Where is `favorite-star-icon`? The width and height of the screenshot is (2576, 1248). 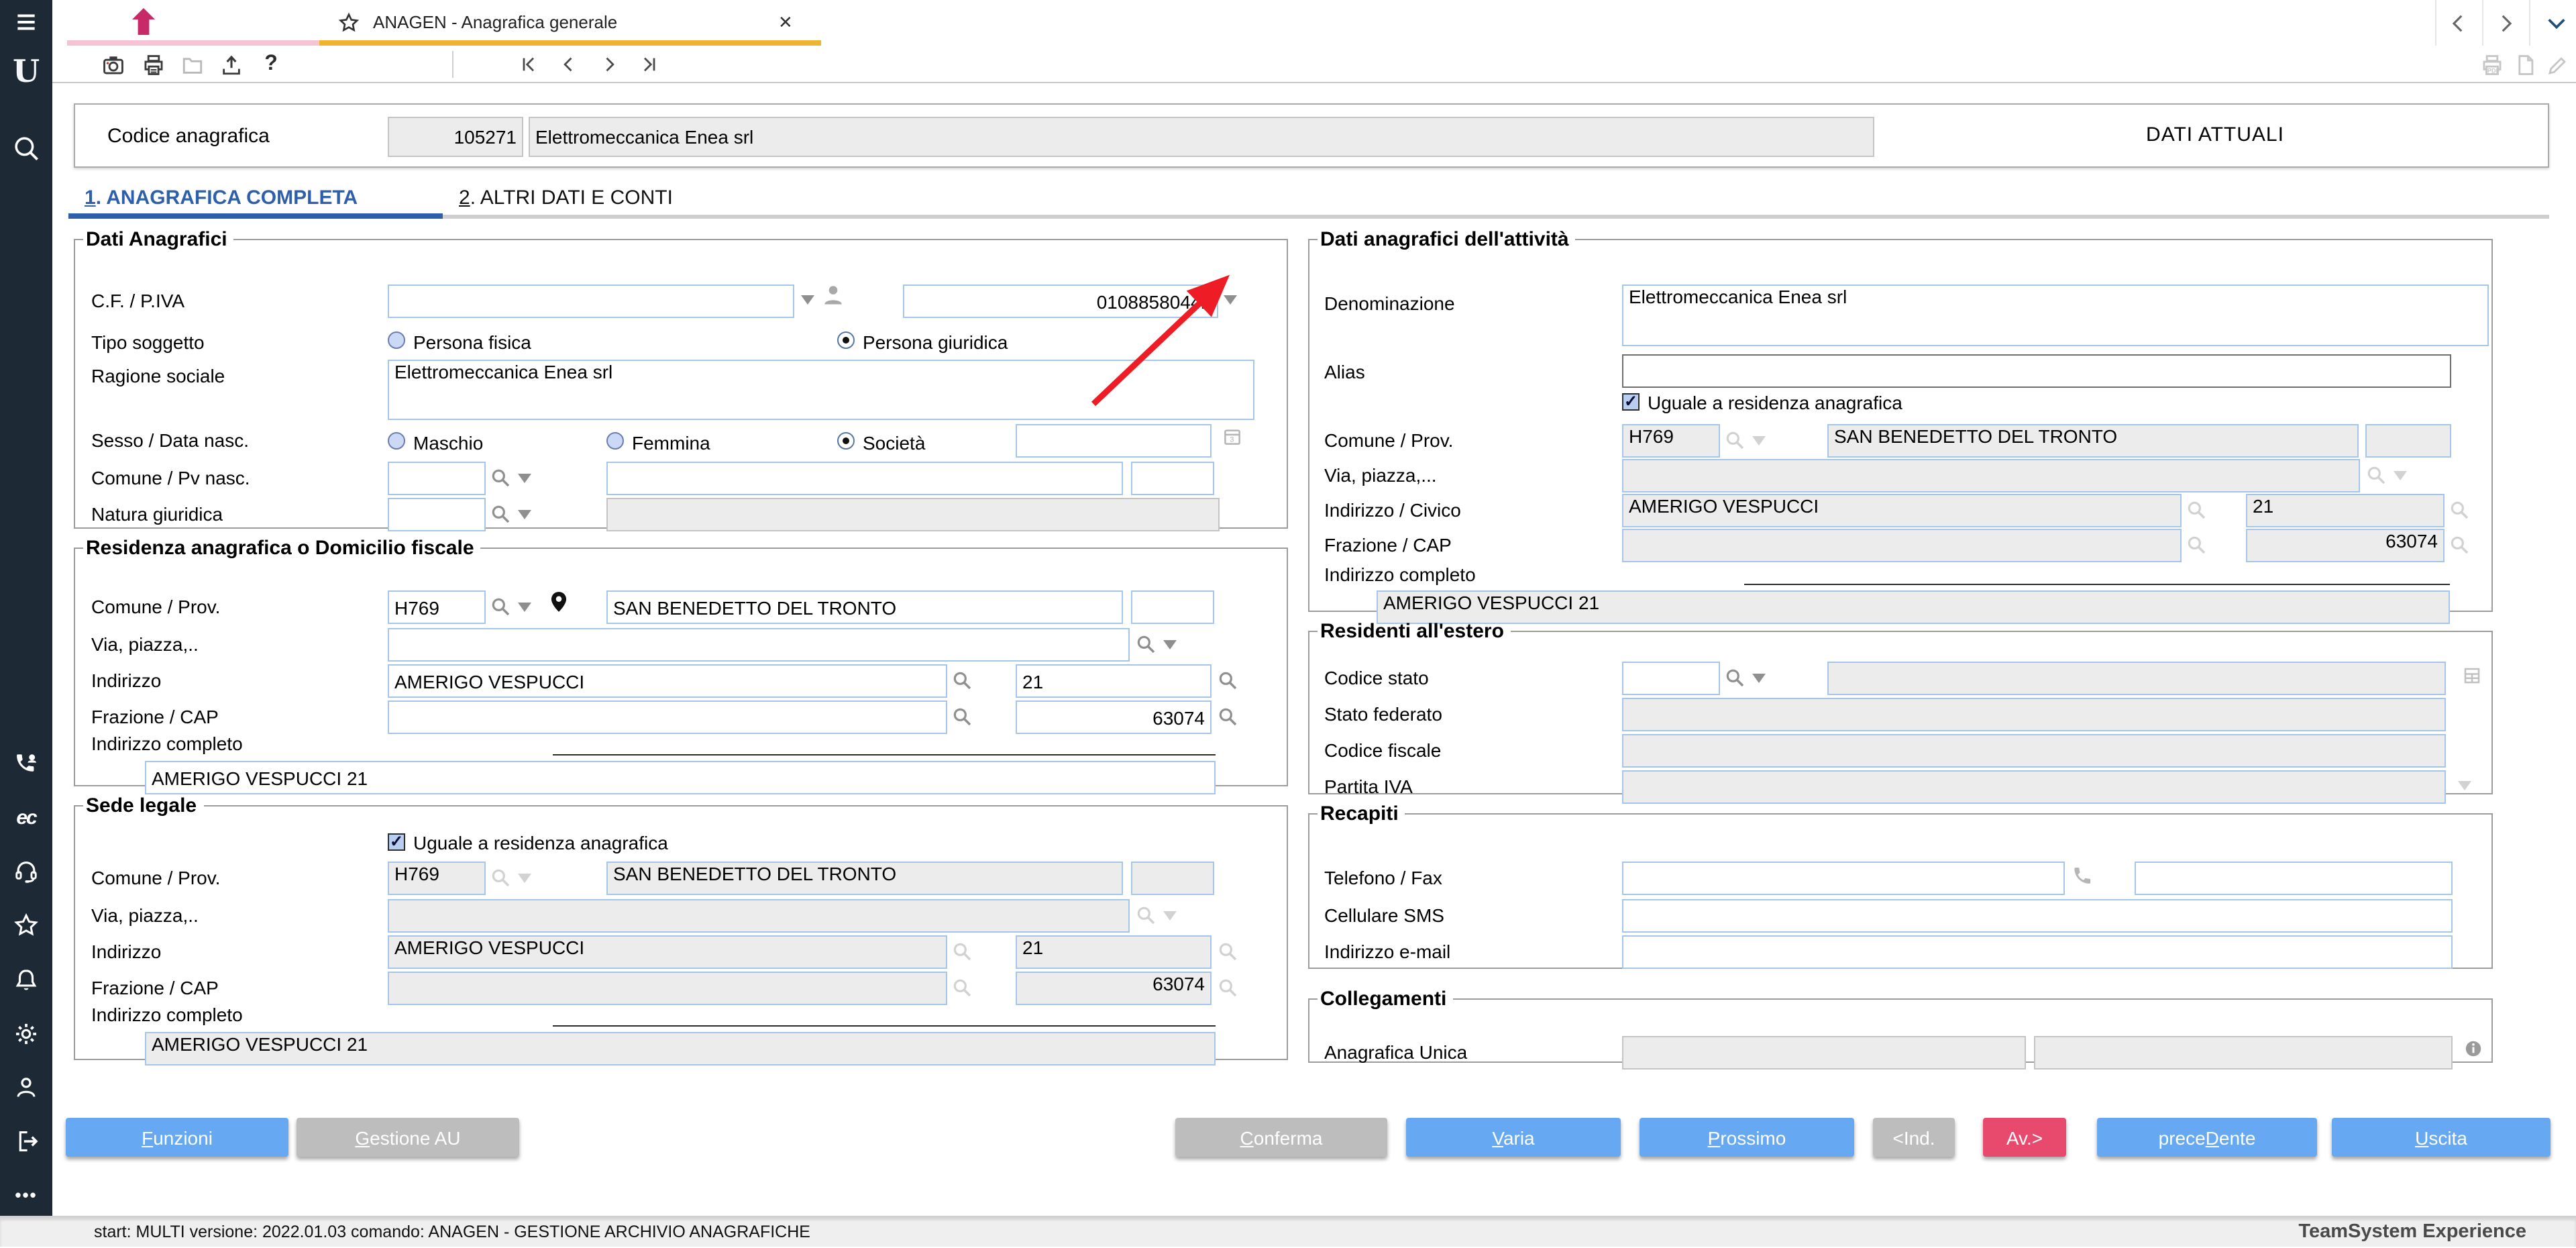
favorite-star-icon is located at coordinates (349, 23).